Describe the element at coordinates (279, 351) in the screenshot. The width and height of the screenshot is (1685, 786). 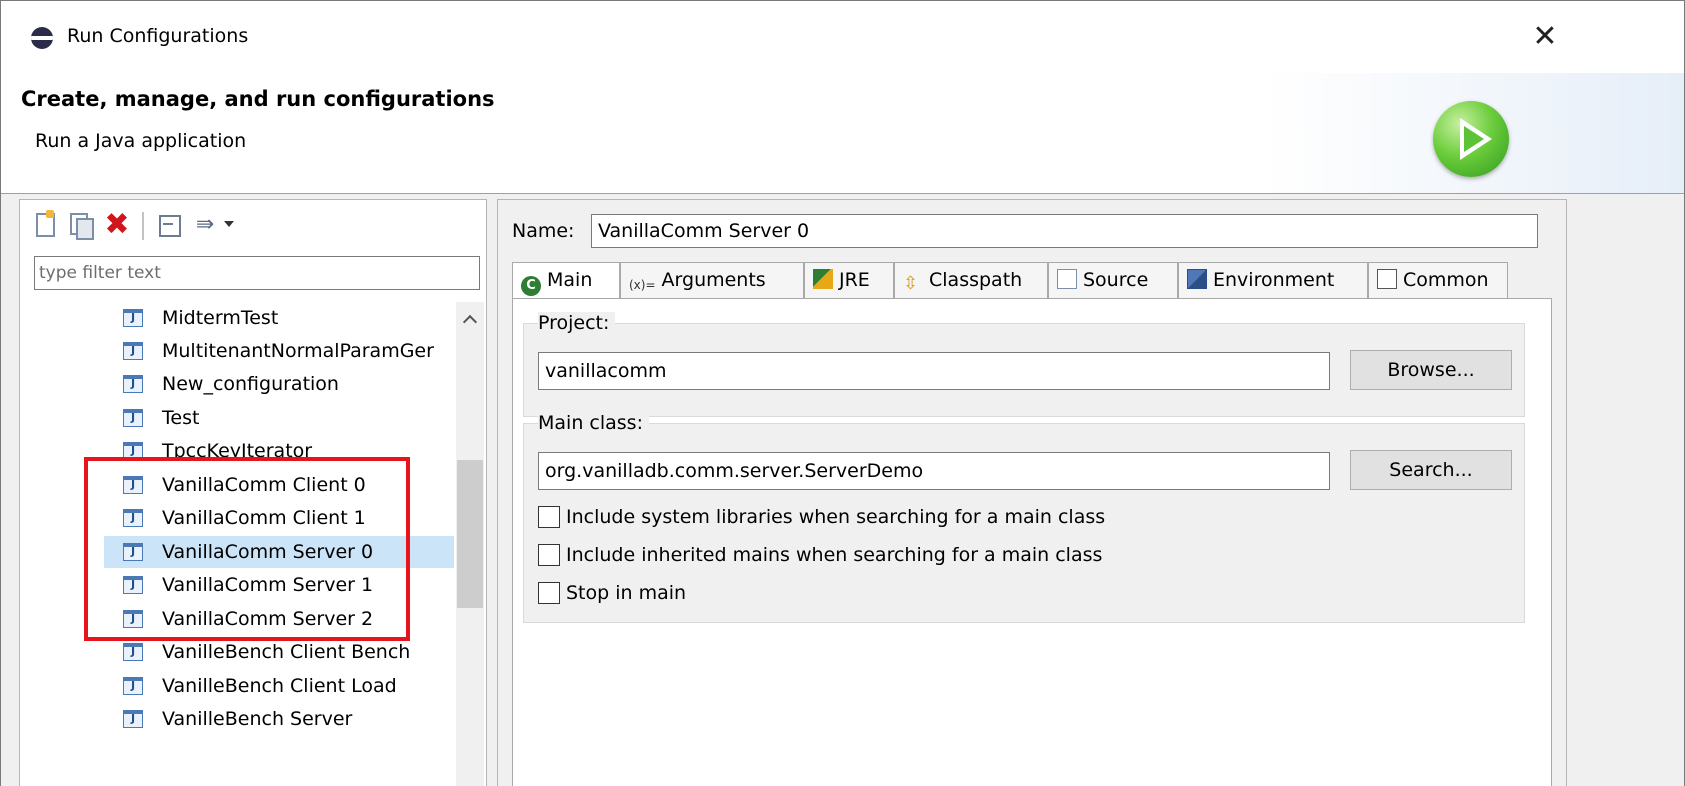
I see `tree-item: MultitenantNormalParamGer` at that location.